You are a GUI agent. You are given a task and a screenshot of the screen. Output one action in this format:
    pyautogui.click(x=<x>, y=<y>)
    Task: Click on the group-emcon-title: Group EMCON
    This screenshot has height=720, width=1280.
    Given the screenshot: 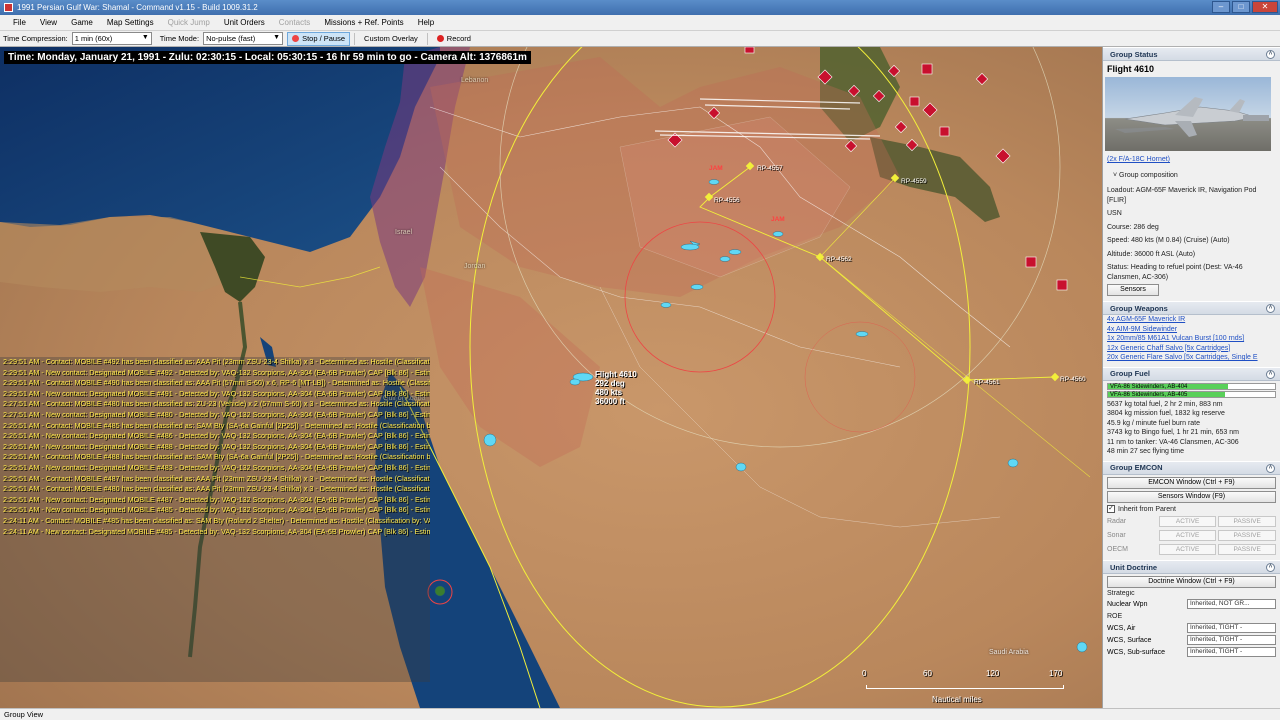 What is the action you would take?
    pyautogui.click(x=1136, y=467)
    